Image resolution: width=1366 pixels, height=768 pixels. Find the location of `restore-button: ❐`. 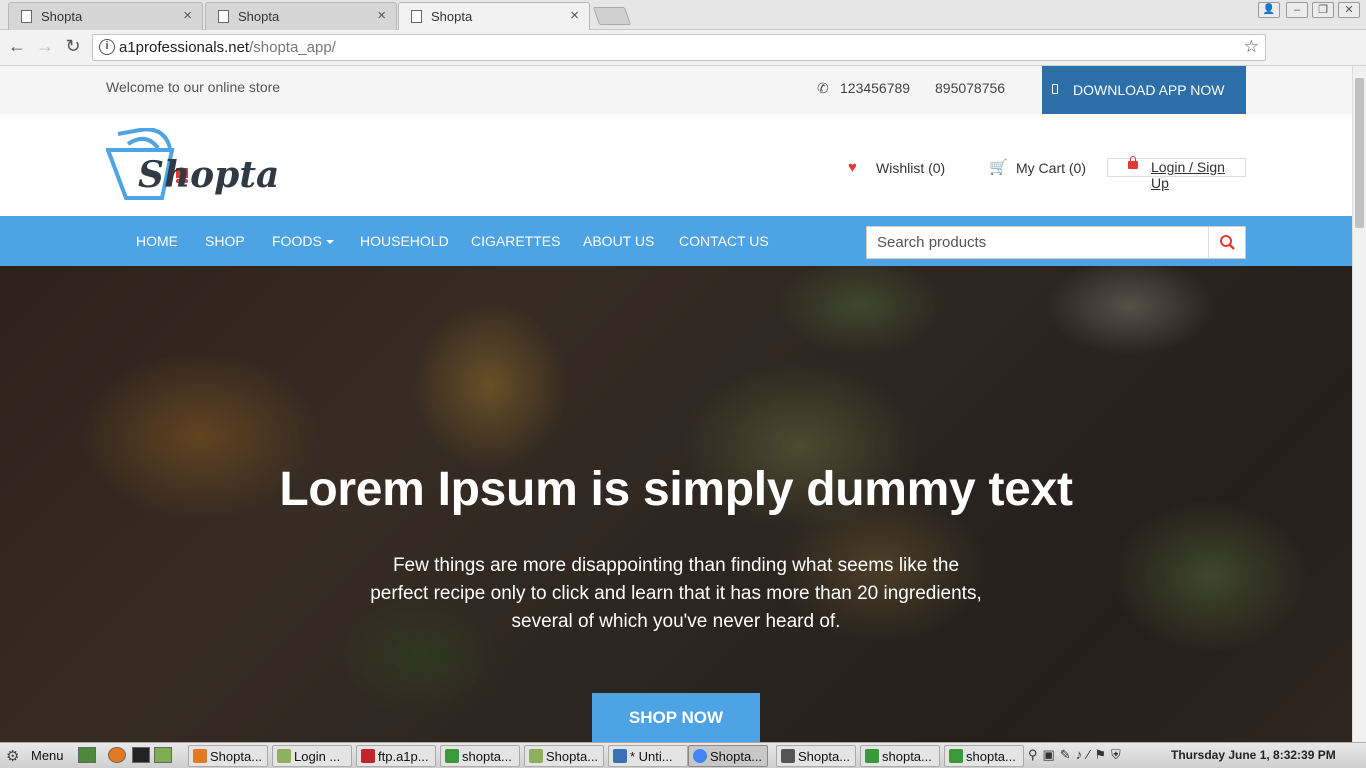

restore-button: ❐ is located at coordinates (1323, 10).